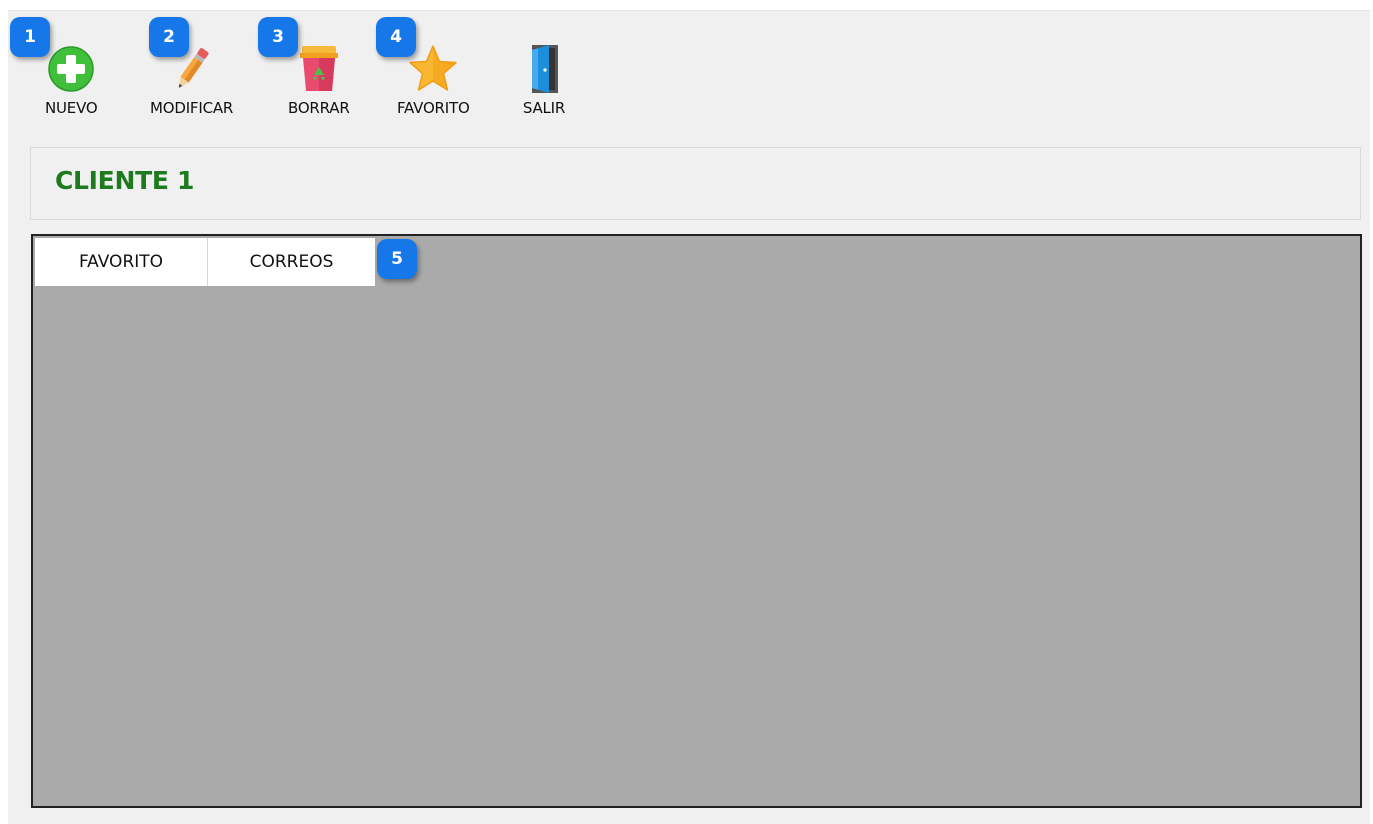  What do you see at coordinates (71, 69) in the screenshot?
I see `plus-circle-icon` at bounding box center [71, 69].